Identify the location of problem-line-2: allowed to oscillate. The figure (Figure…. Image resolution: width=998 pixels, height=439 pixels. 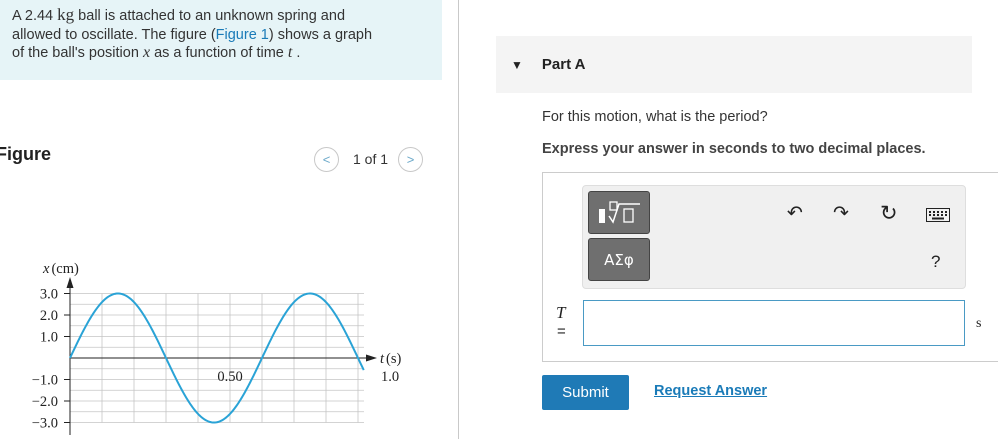
(192, 34).